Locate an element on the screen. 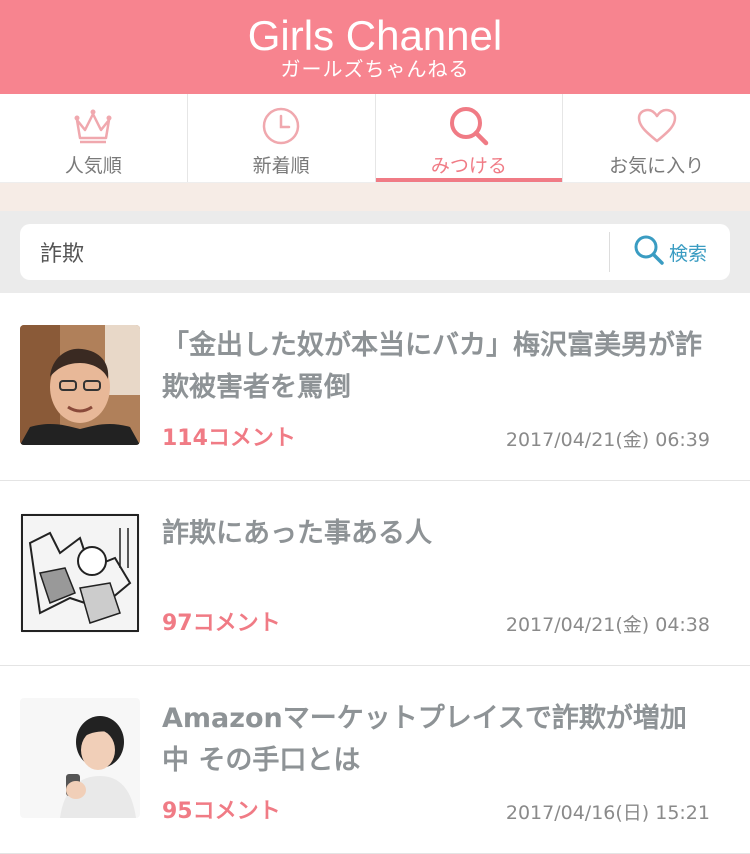 The height and width of the screenshot is (854, 750). divider-strip is located at coordinates (375, 197).